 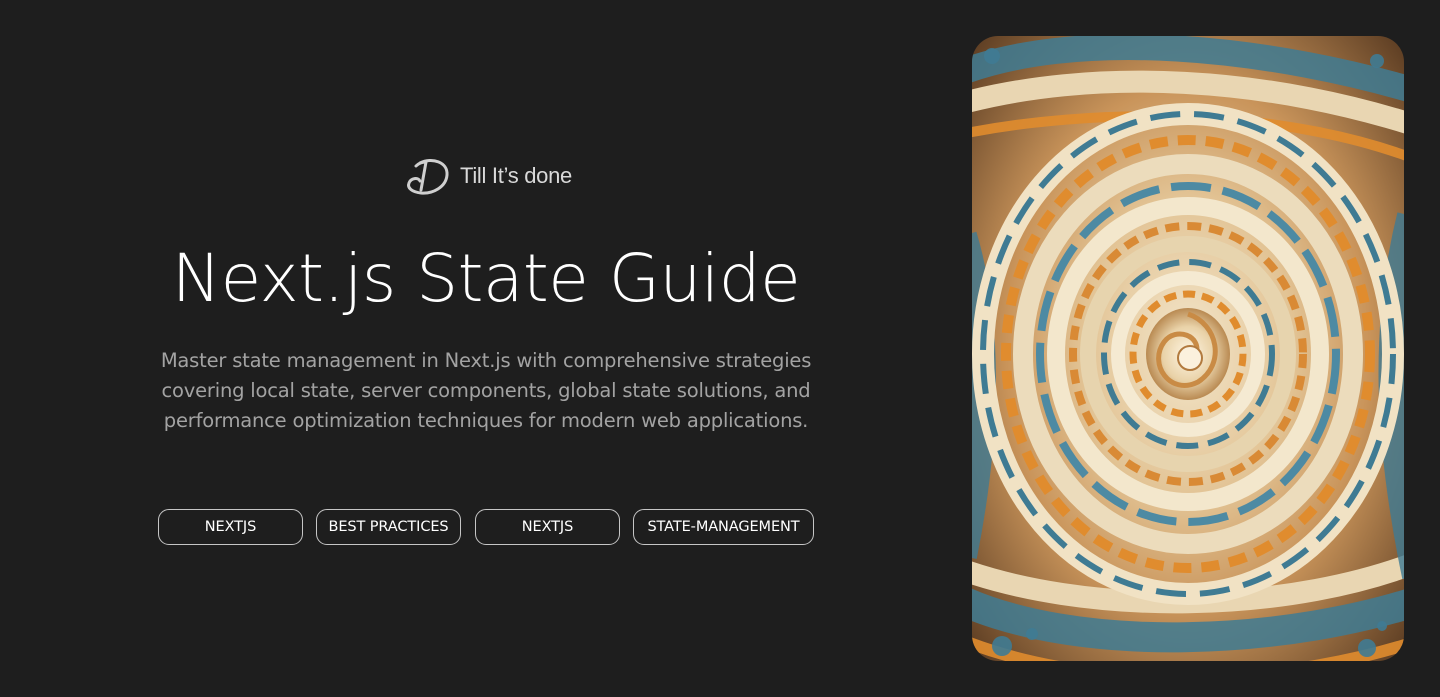 I want to click on tag-nextjs-2: NEXTJS, so click(x=547, y=527).